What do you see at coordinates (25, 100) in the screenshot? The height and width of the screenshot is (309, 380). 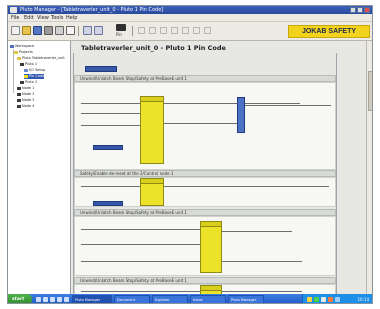 I see `tree-item-node-3: Node 3` at bounding box center [25, 100].